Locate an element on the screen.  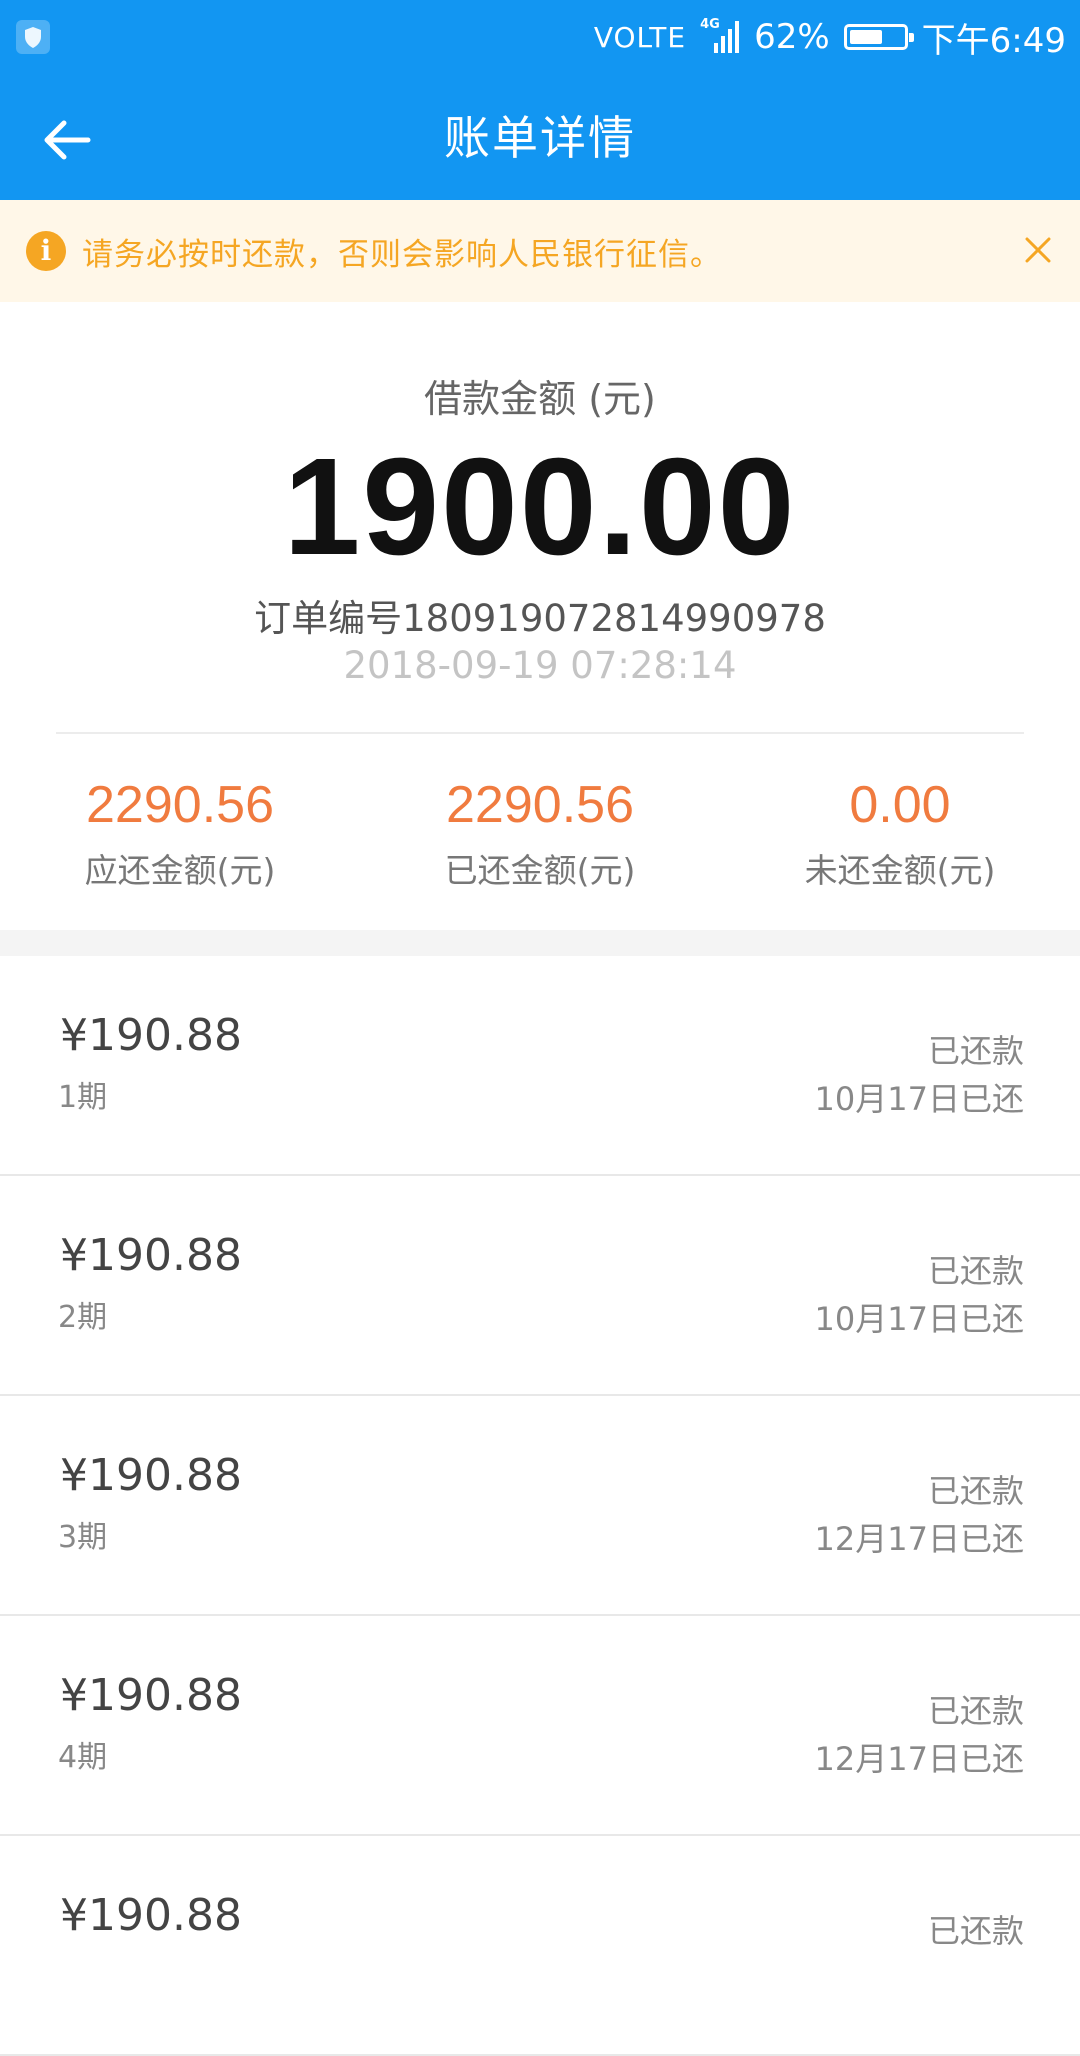
installment-period: 4期 is located at coordinates (83, 1757).